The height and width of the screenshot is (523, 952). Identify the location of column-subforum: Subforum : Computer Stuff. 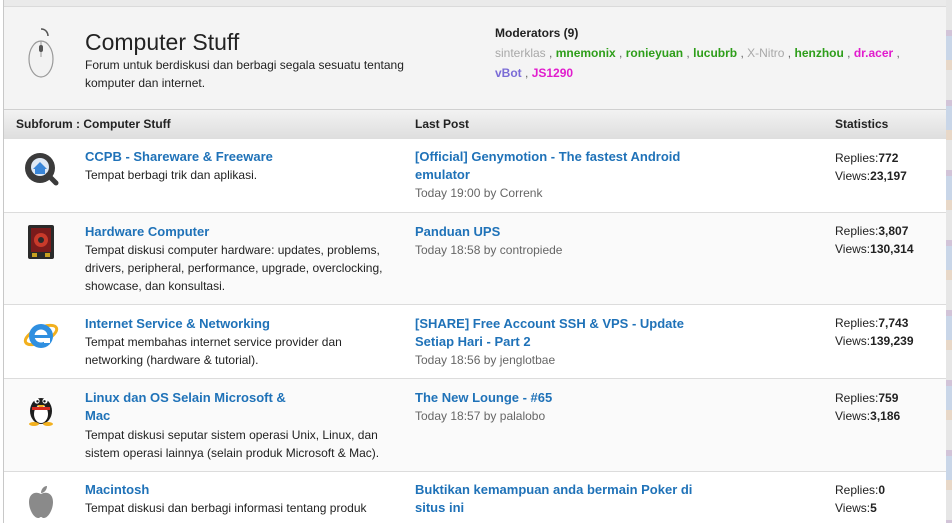
(93, 124).